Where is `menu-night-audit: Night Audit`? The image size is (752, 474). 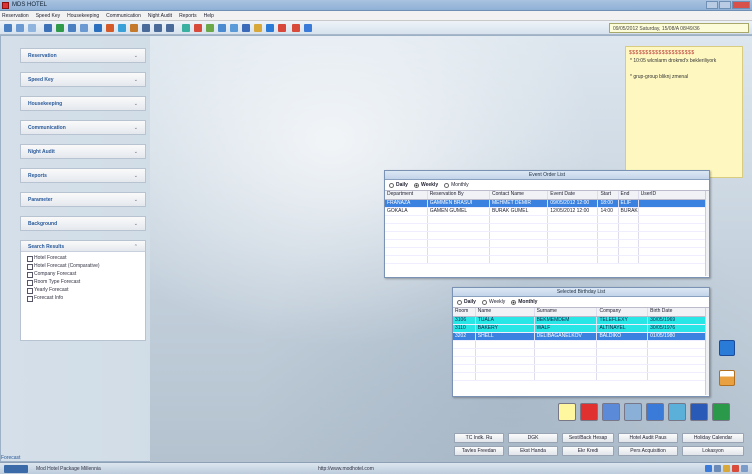 menu-night-audit: Night Audit is located at coordinates (160, 16).